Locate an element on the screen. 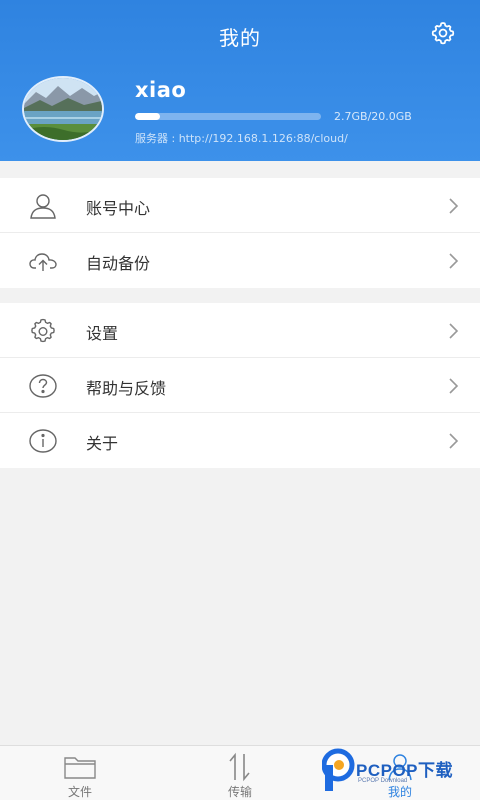 The width and height of the screenshot is (480, 800). tab-files: 文件 is located at coordinates (80, 773).